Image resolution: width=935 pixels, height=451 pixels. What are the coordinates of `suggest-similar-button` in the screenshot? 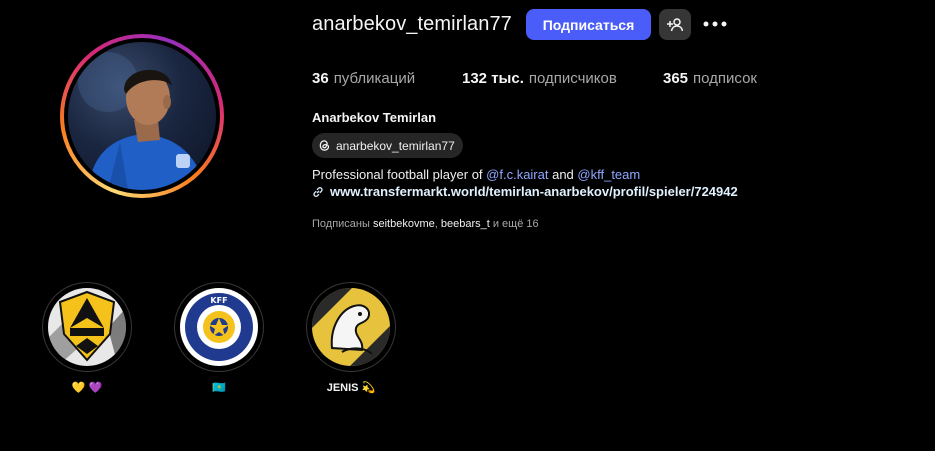 It's located at (675, 24).